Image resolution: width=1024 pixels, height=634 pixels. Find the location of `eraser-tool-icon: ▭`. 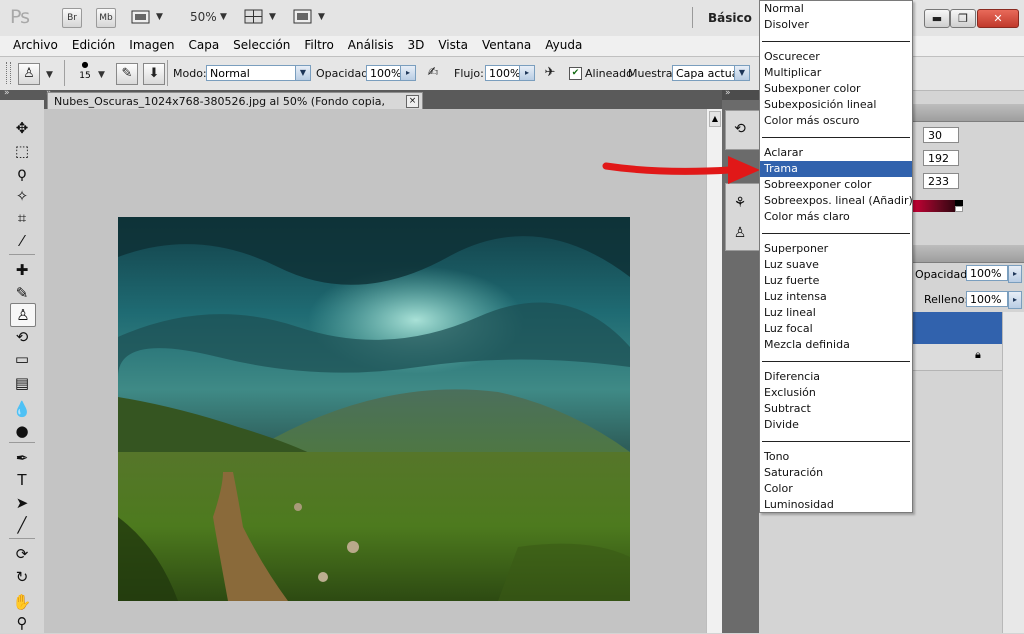

eraser-tool-icon: ▭ is located at coordinates (22, 359).